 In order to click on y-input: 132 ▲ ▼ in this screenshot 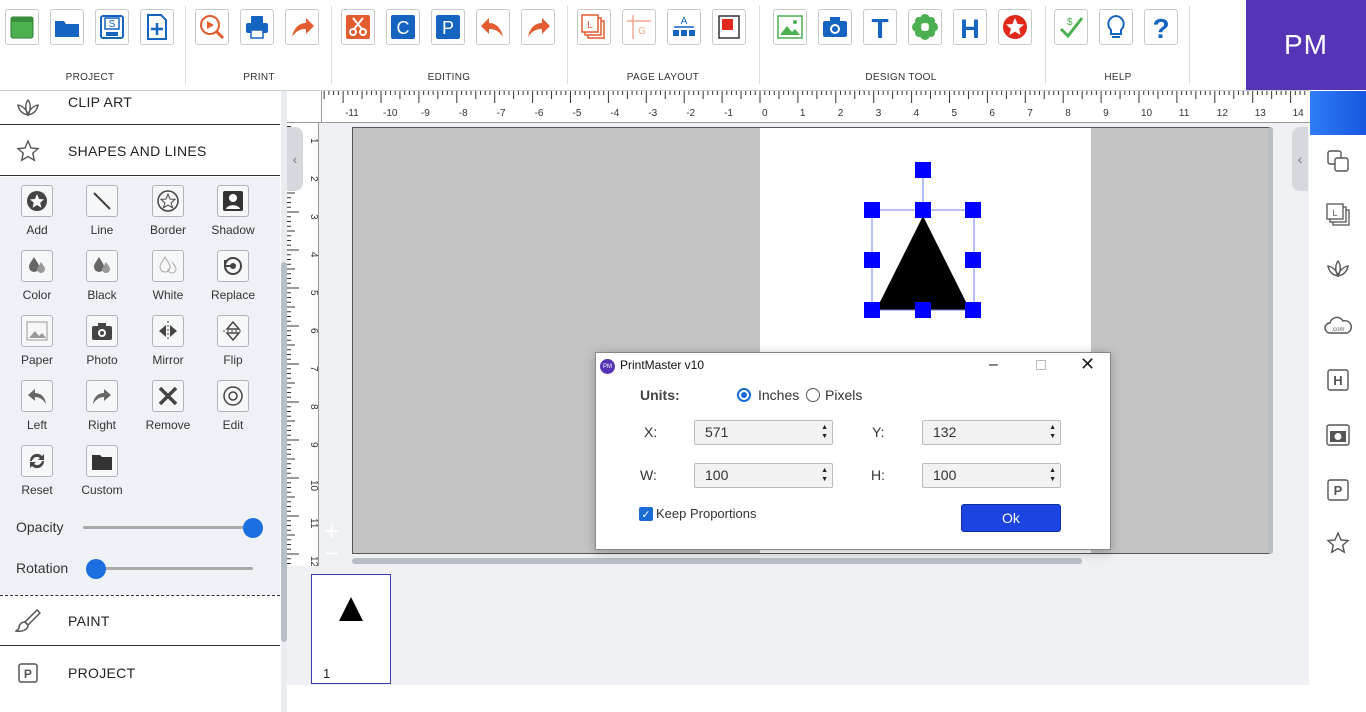, I will do `click(991, 432)`.